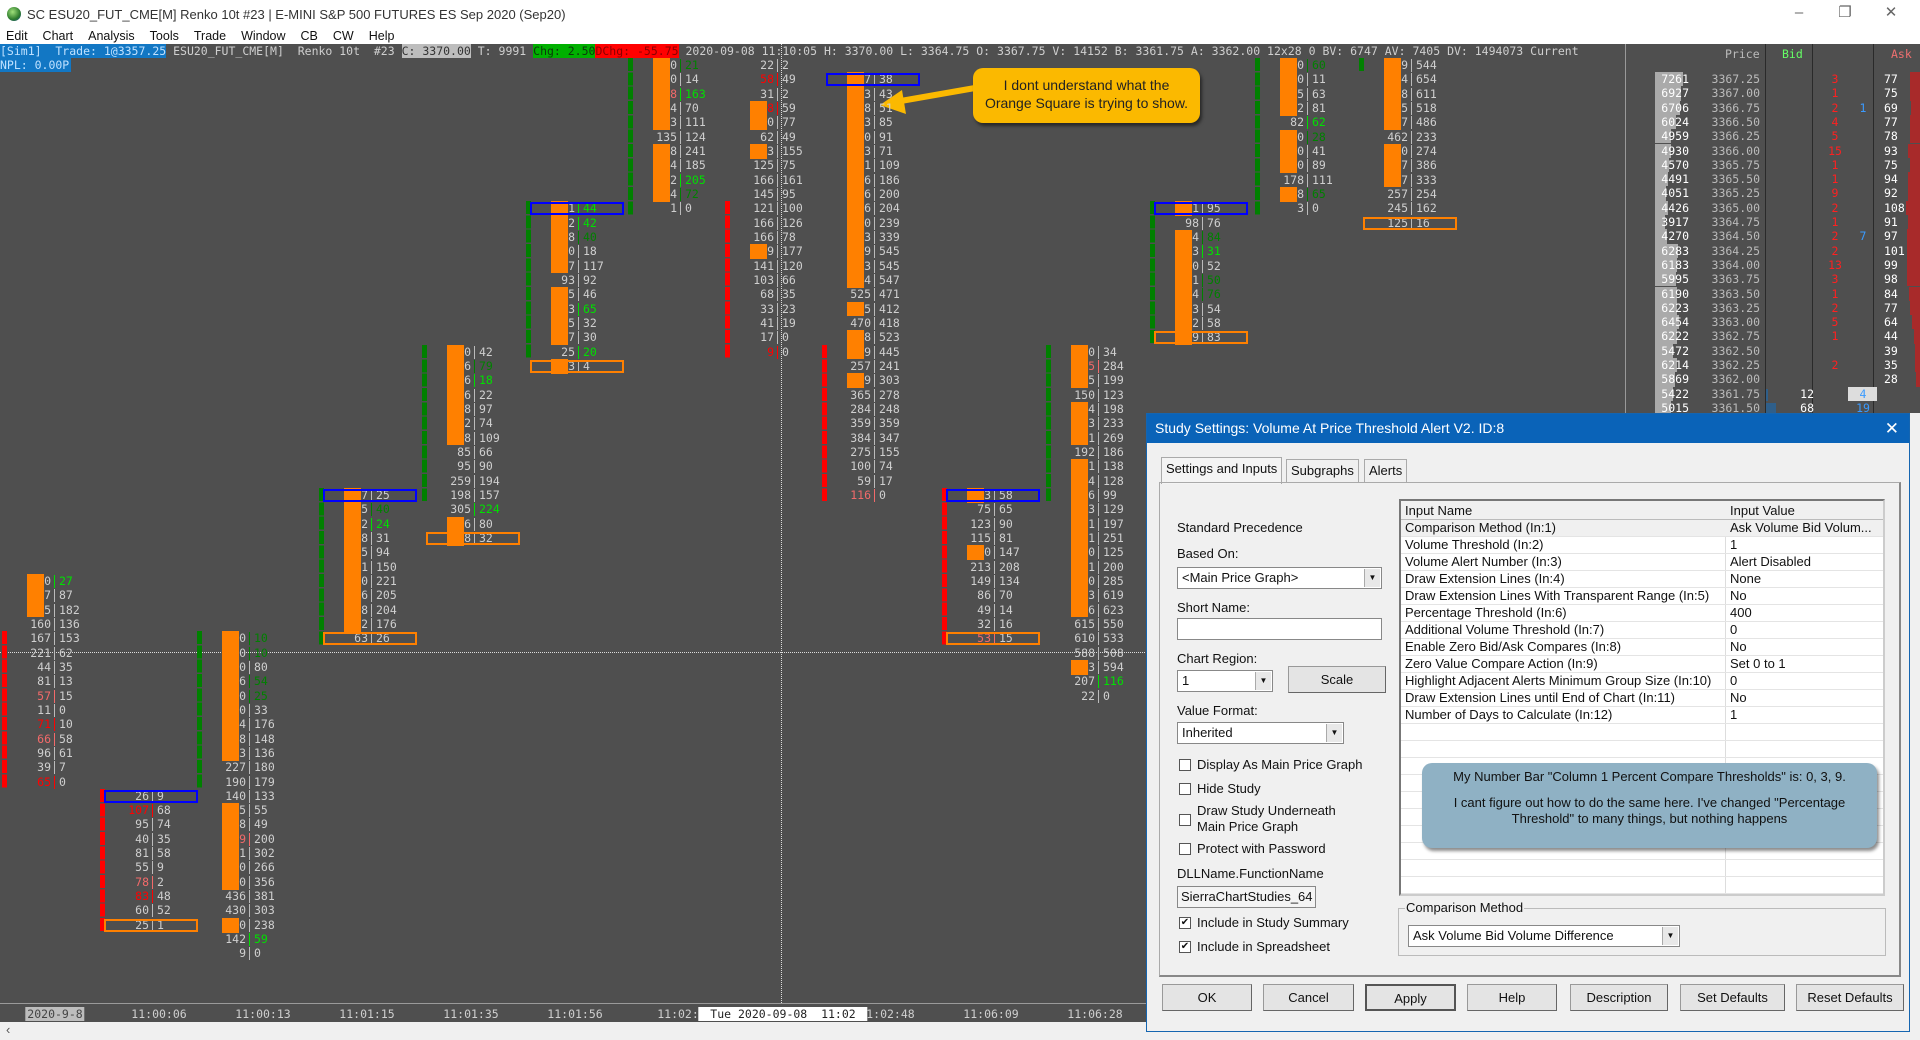 The height and width of the screenshot is (1040, 1920). I want to click on dom-volume: 4270, so click(1675, 236).